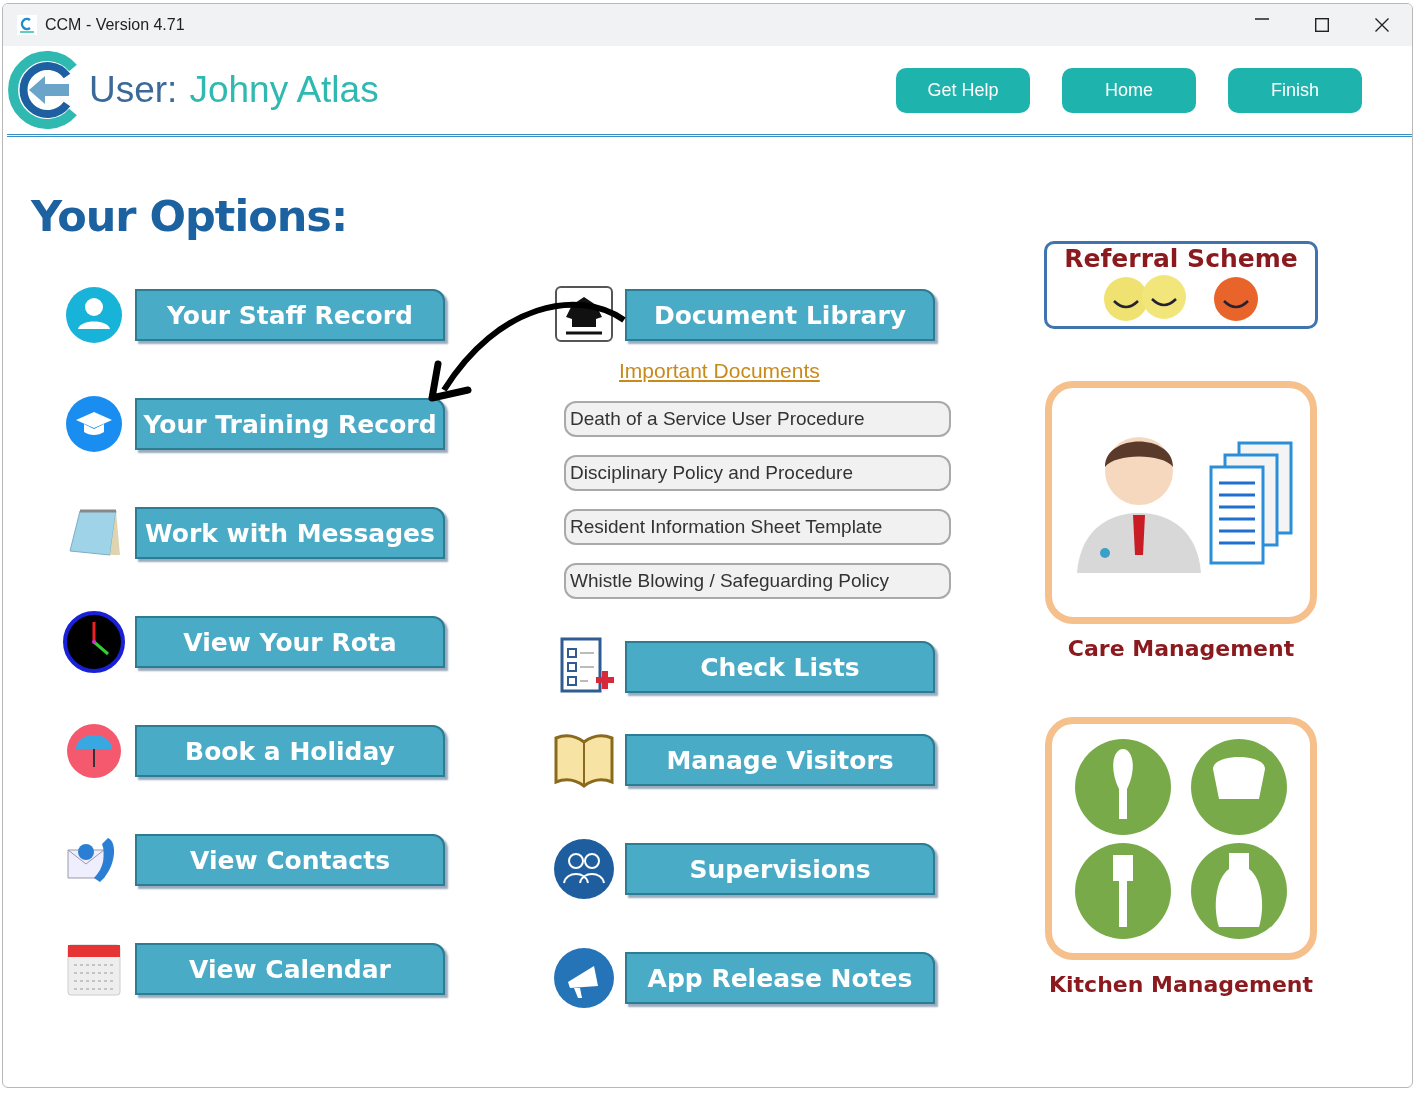 The image size is (1416, 1094). I want to click on two-people-icon, so click(584, 869).